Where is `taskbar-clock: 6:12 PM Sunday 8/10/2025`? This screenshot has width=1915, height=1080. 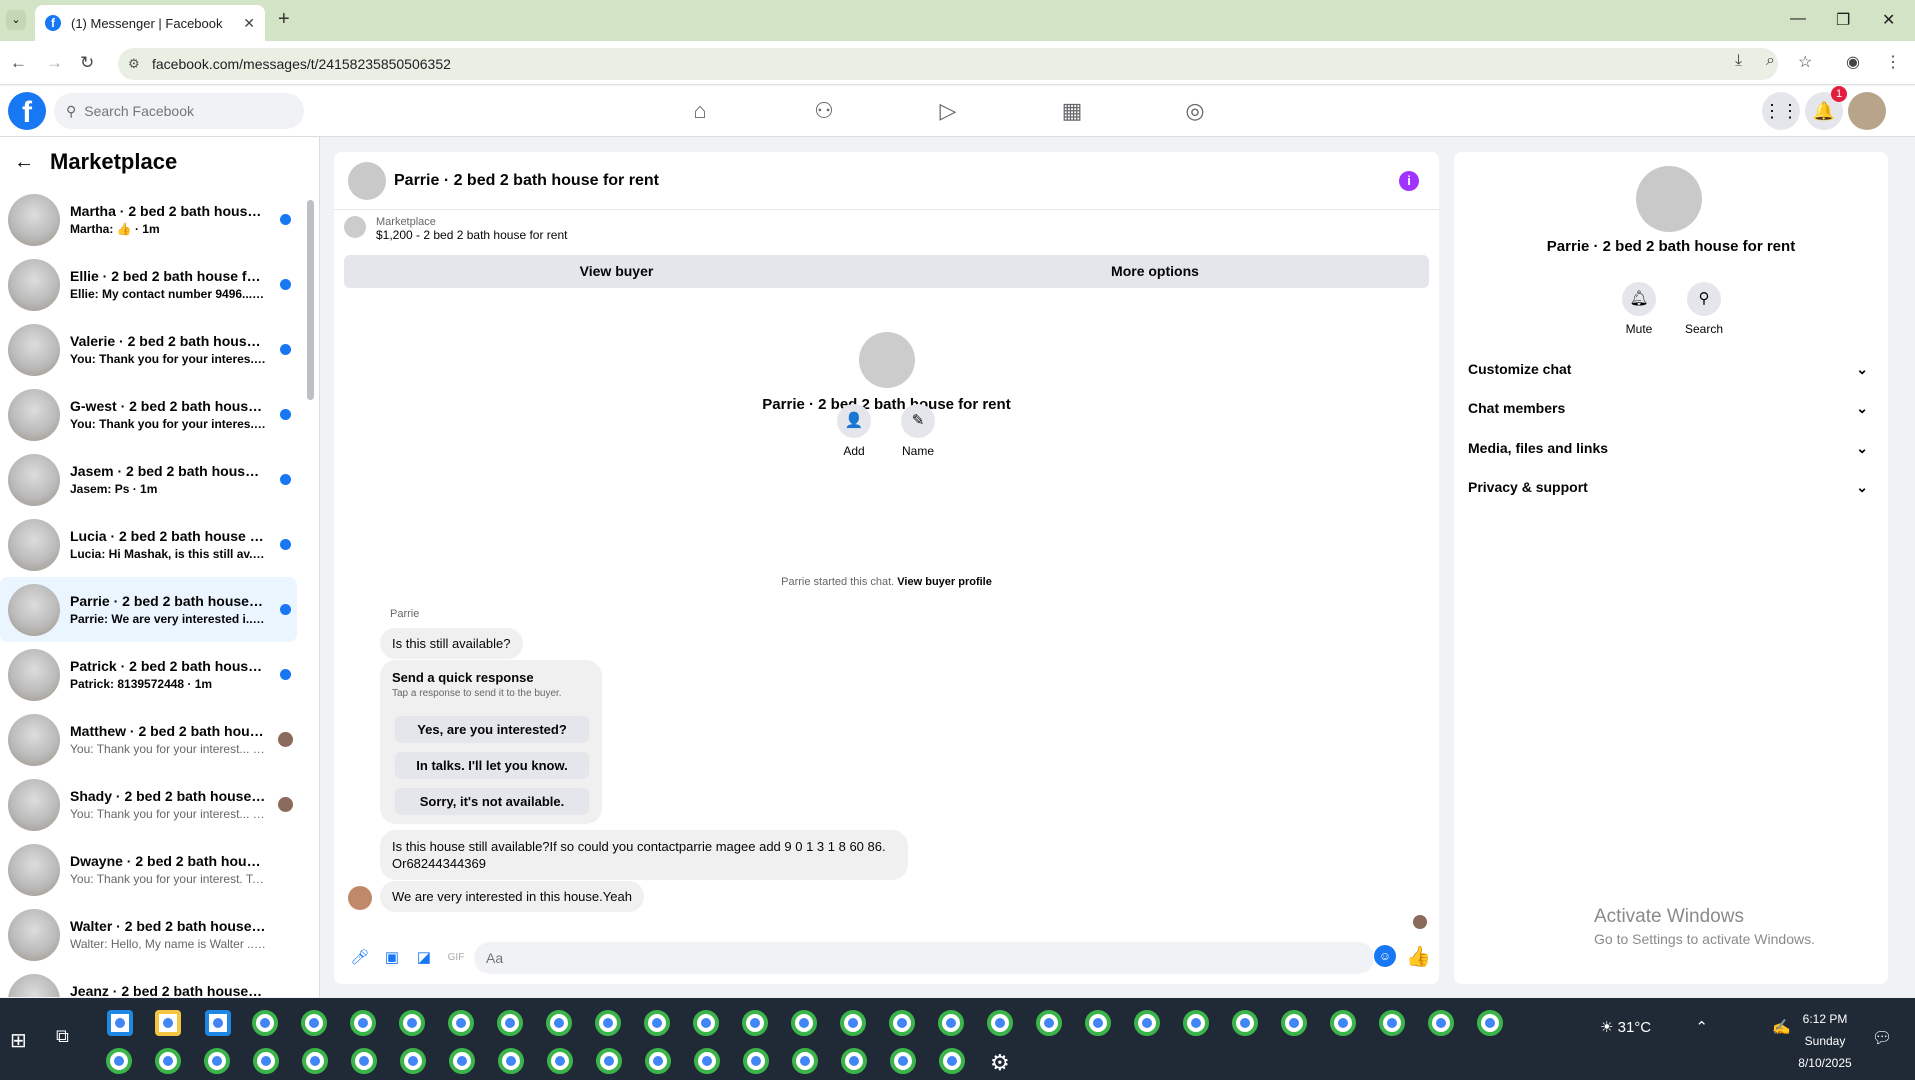 taskbar-clock: 6:12 PM Sunday 8/10/2025 is located at coordinates (1825, 1041).